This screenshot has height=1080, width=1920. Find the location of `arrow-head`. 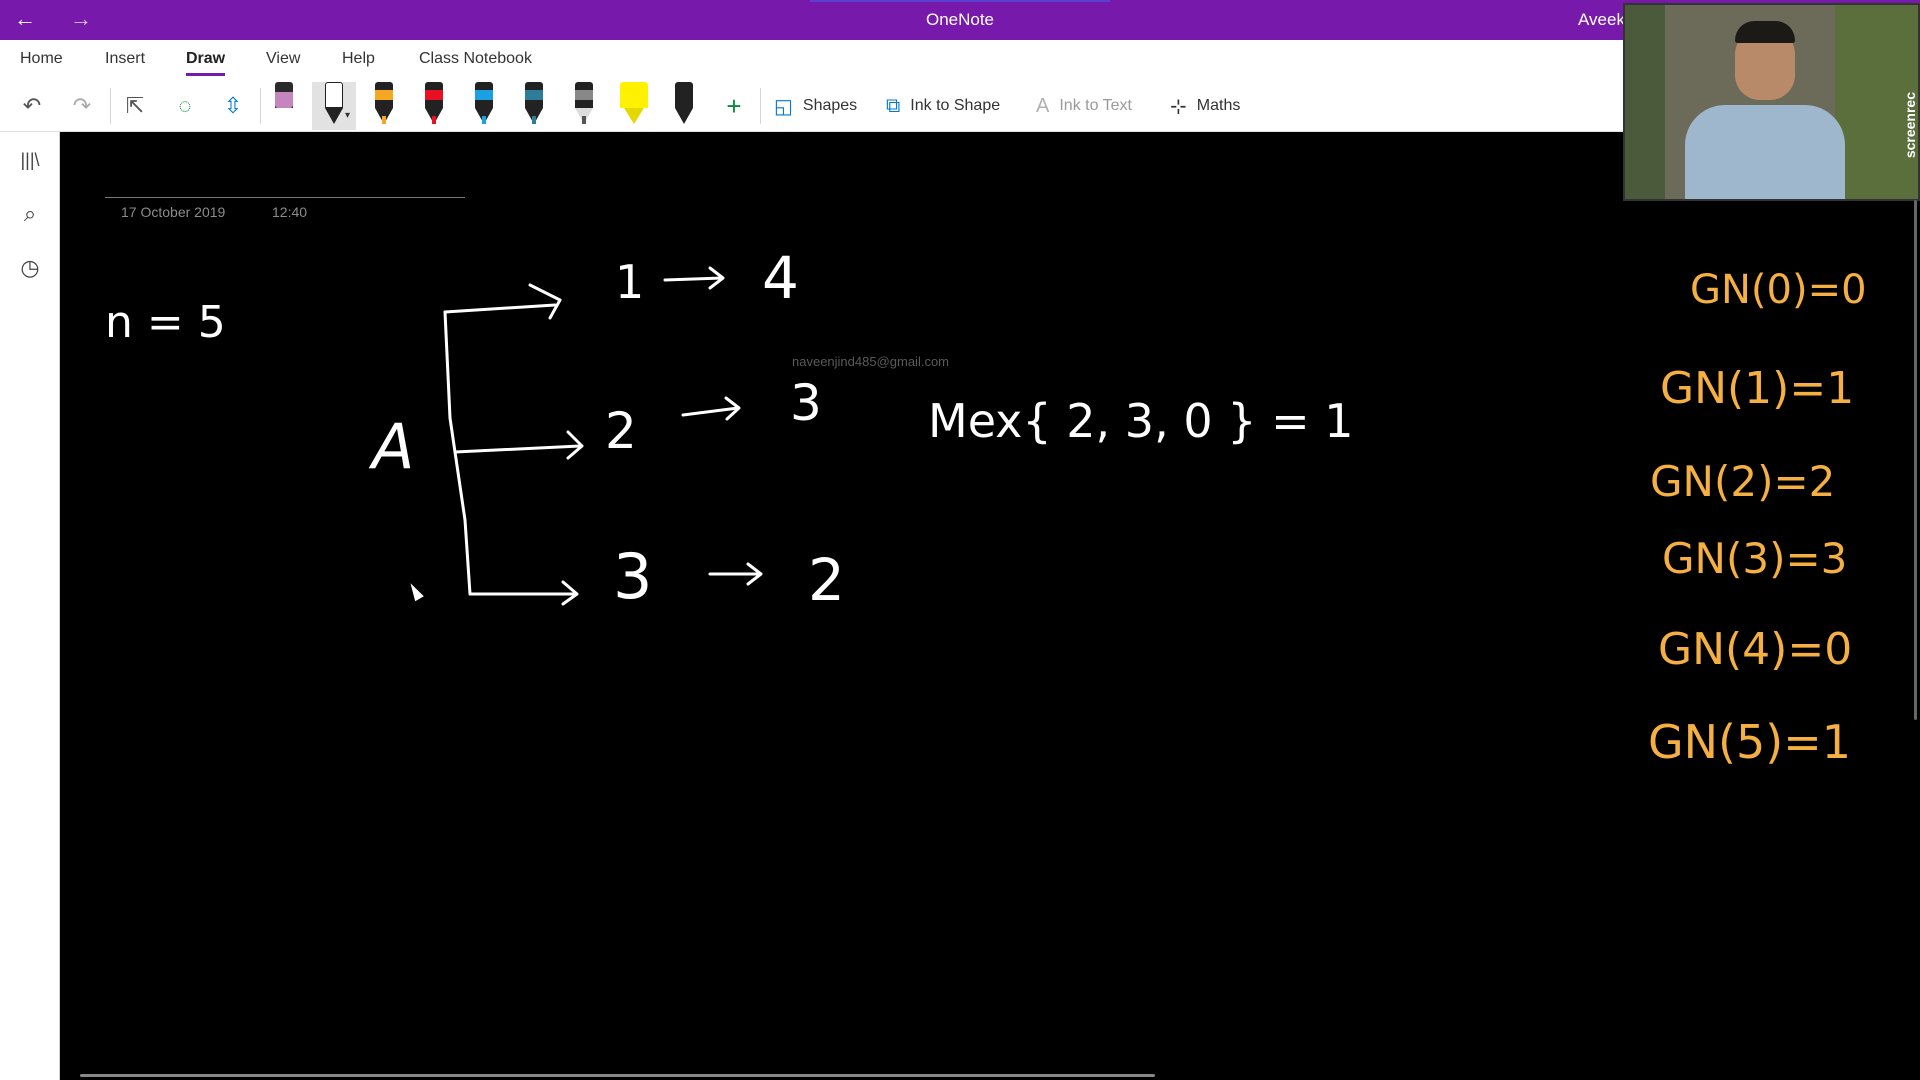

arrow-head is located at coordinates (545, 301).